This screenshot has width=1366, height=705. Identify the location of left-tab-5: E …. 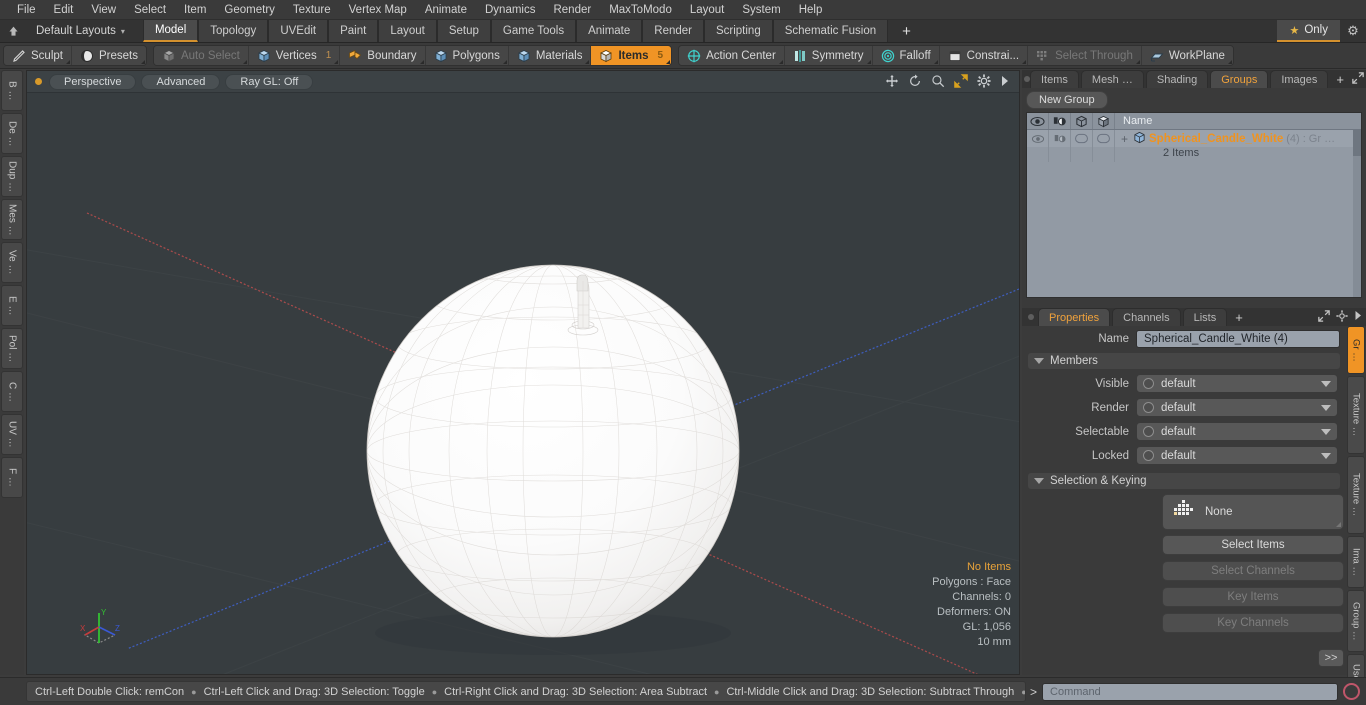
(12, 305).